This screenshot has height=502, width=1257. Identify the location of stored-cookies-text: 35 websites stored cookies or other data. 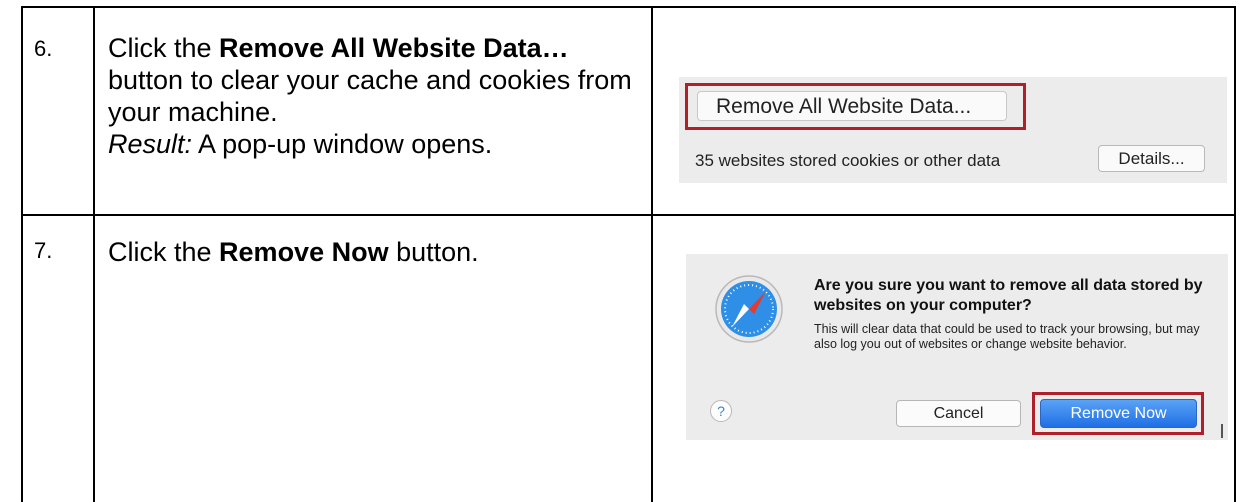
(848, 160).